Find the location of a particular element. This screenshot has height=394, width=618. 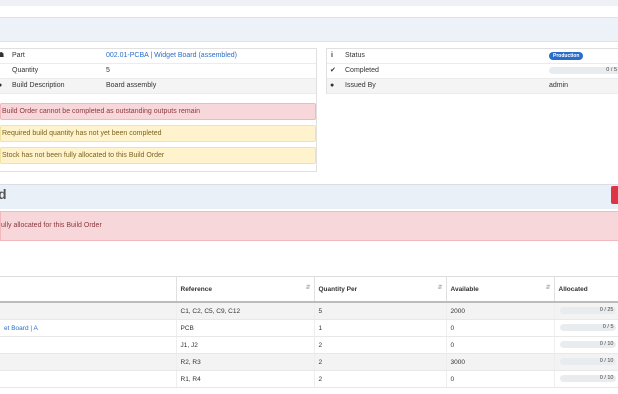

cell-available: 2000 is located at coordinates (500, 311).